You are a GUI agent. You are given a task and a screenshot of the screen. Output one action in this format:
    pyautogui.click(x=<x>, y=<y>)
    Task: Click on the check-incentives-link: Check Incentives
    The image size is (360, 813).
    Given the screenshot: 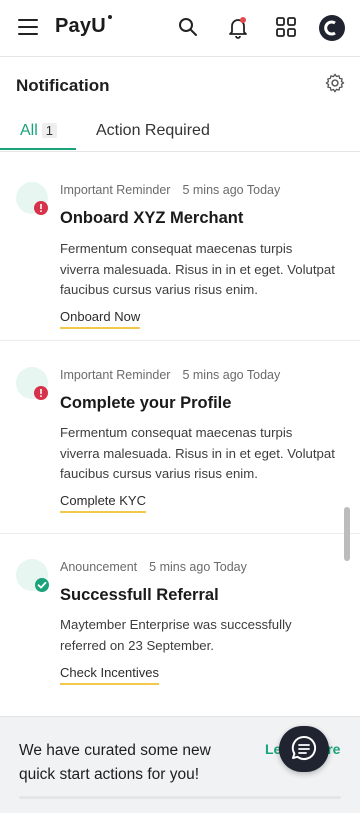 What is the action you would take?
    pyautogui.click(x=109, y=675)
    